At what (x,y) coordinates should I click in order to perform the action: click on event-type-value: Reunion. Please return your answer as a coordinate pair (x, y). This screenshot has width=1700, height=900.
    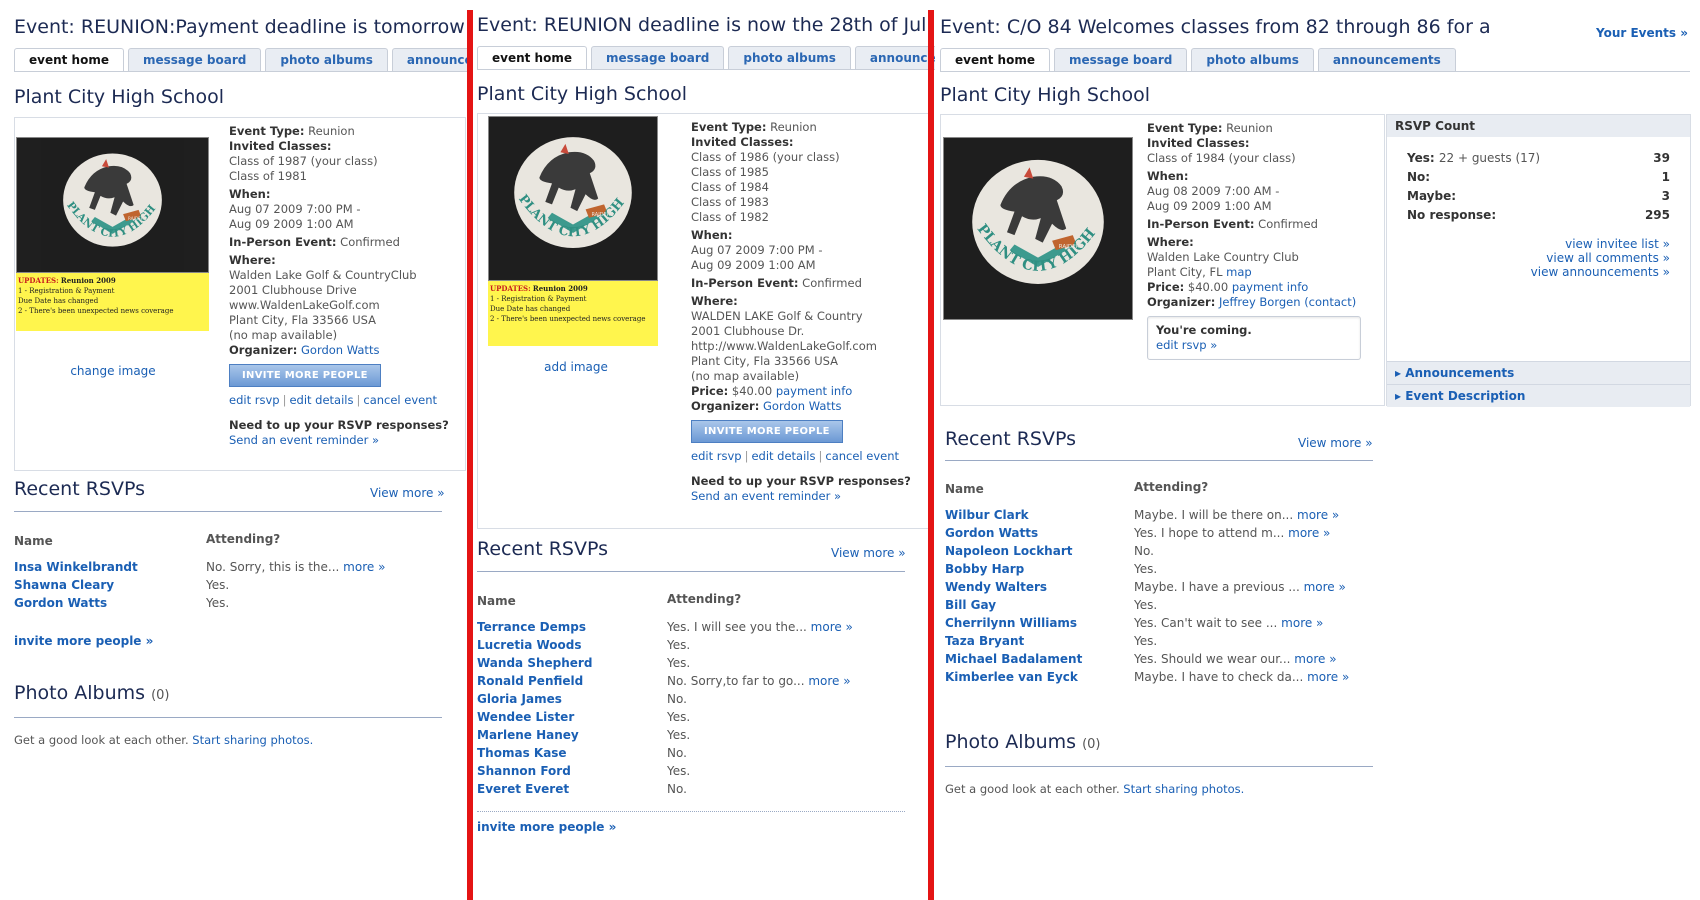
    Looking at the image, I should click on (793, 127).